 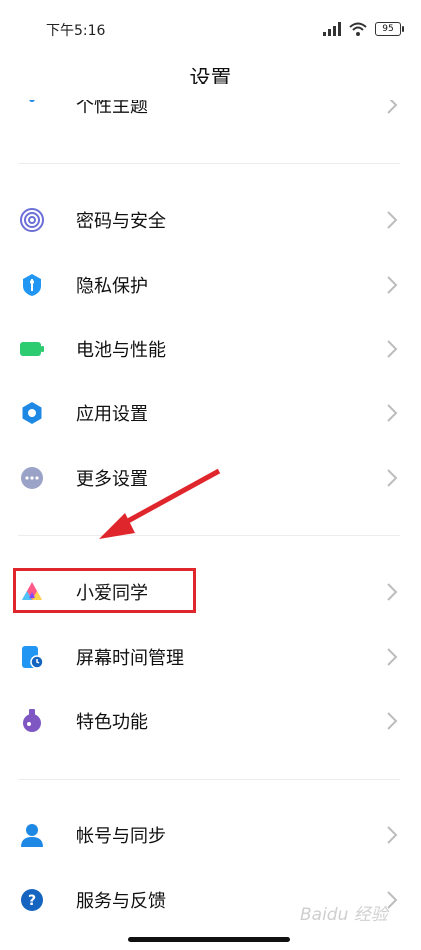 I want to click on wifi-icon, so click(x=358, y=29).